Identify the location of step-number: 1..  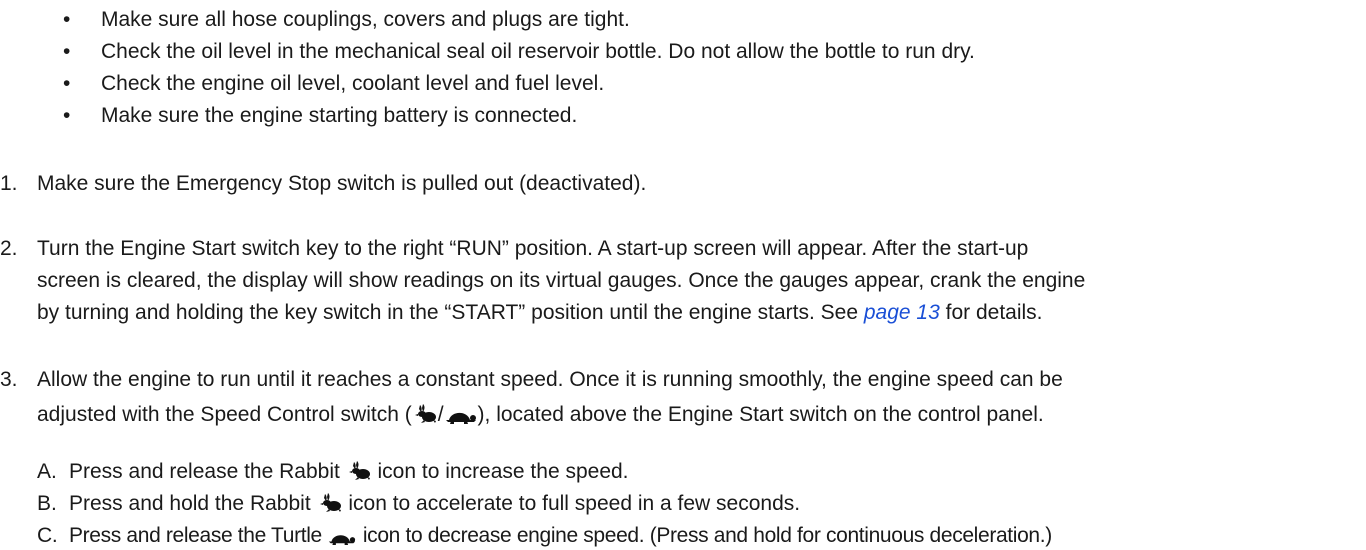
(9, 183).